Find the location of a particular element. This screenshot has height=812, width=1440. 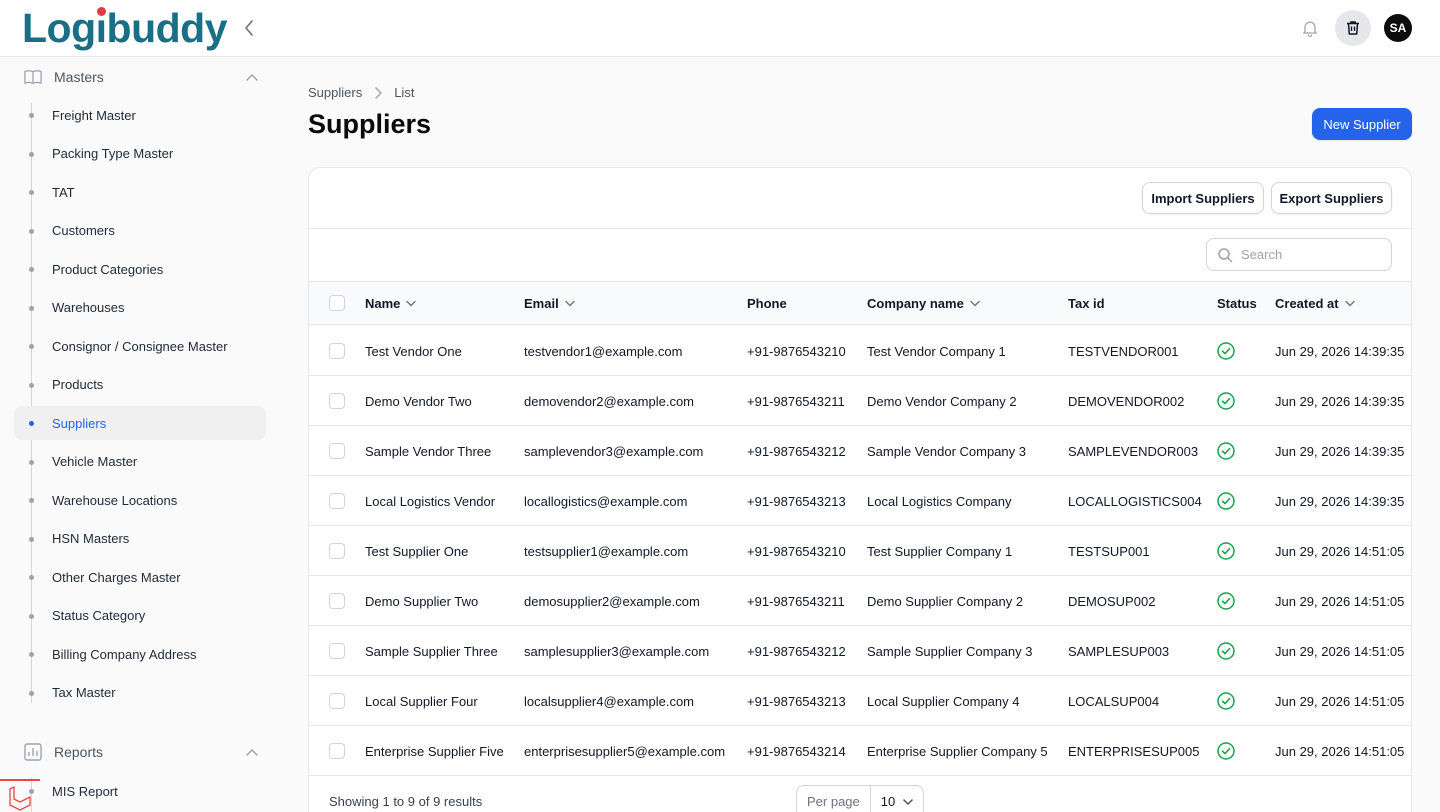

column-header-tax-id: Tax id is located at coordinates (1086, 303).